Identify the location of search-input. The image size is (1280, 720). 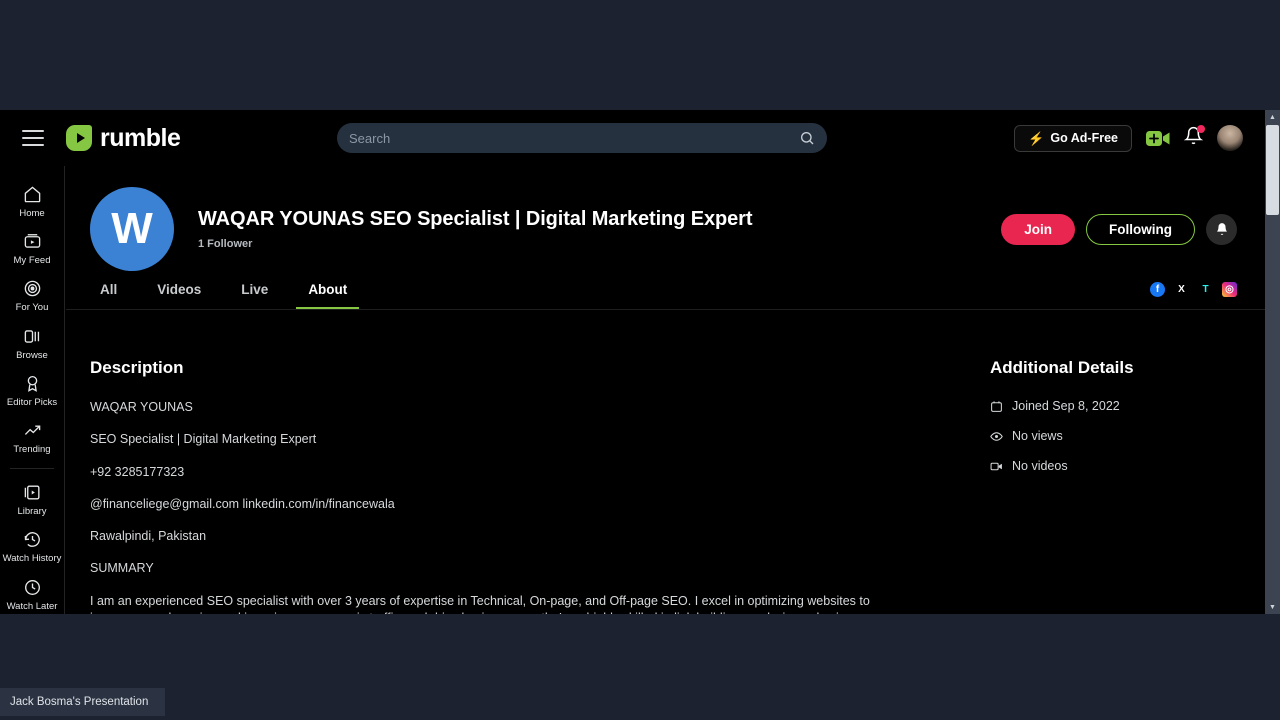
(574, 138).